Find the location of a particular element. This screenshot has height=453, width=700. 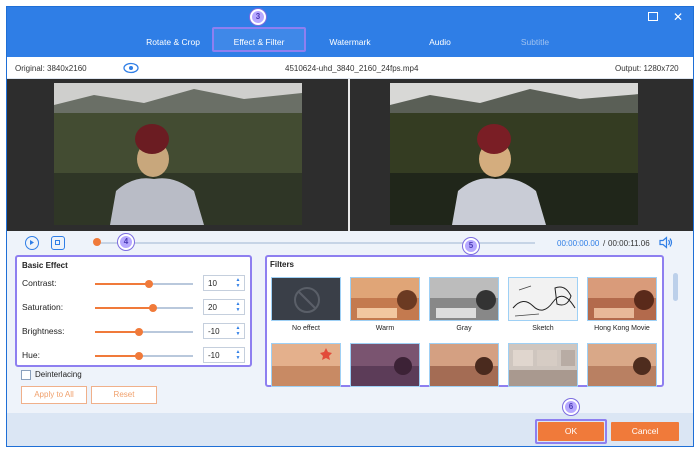

output-resolution: Output: 1280x720 is located at coordinates (647, 68).